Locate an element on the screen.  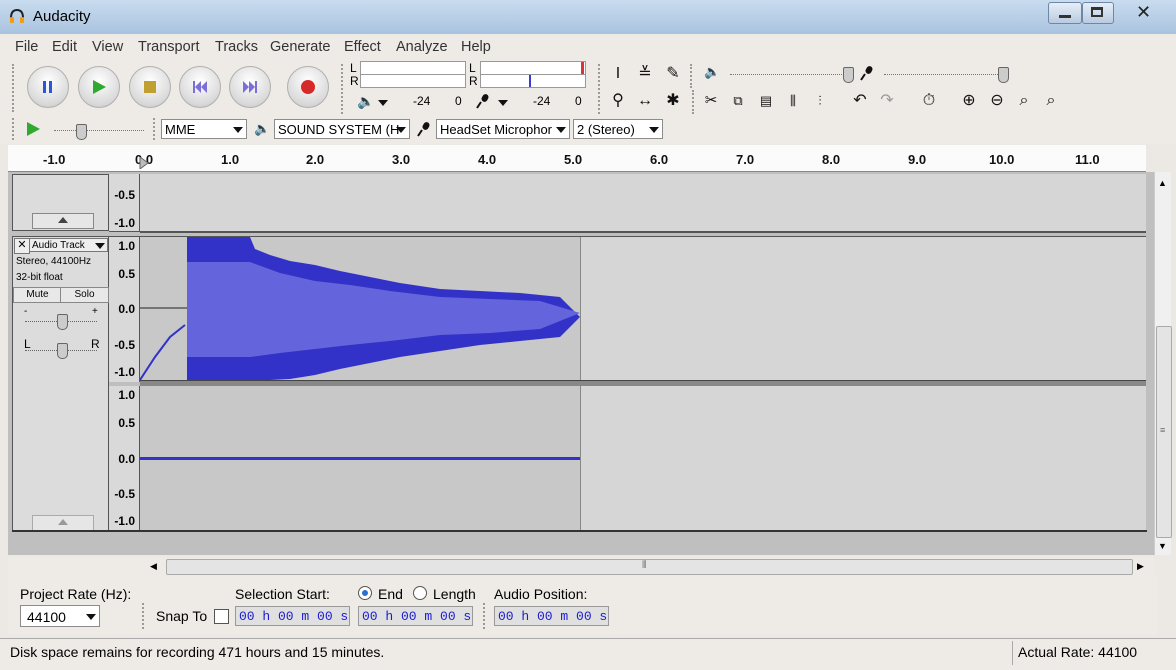
close-track-button: ✕ is located at coordinates (22, 246).